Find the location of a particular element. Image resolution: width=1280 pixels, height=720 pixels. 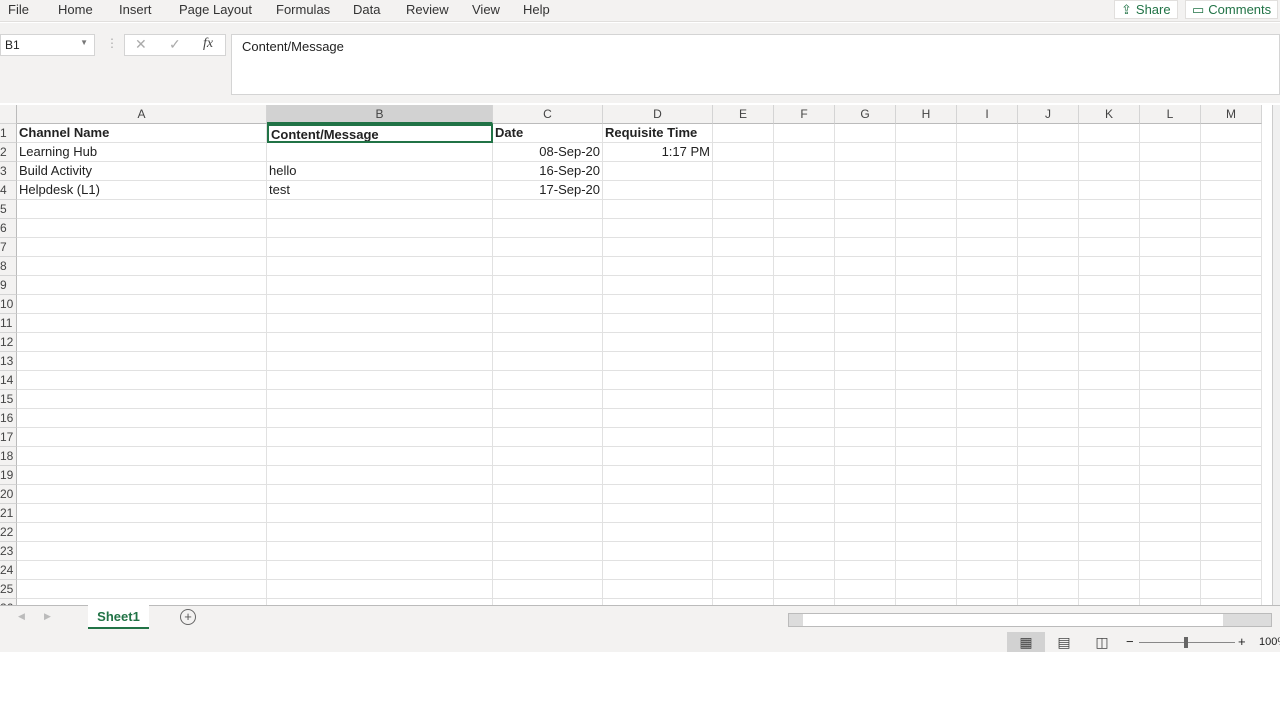

cell-A11 is located at coordinates (142, 323).